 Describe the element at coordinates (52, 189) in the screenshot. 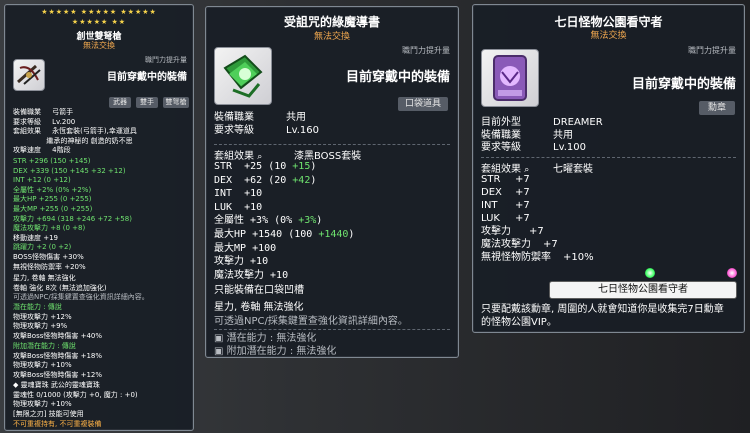

I see `stat-line: 全屬性 +2% (0% +2%)` at that location.